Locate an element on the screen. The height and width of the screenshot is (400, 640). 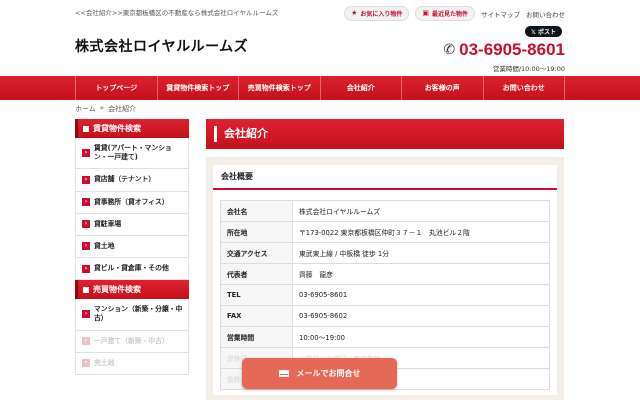
sidebar-item-rent-shop: › 貸店舗（テナント） is located at coordinates (132, 180).